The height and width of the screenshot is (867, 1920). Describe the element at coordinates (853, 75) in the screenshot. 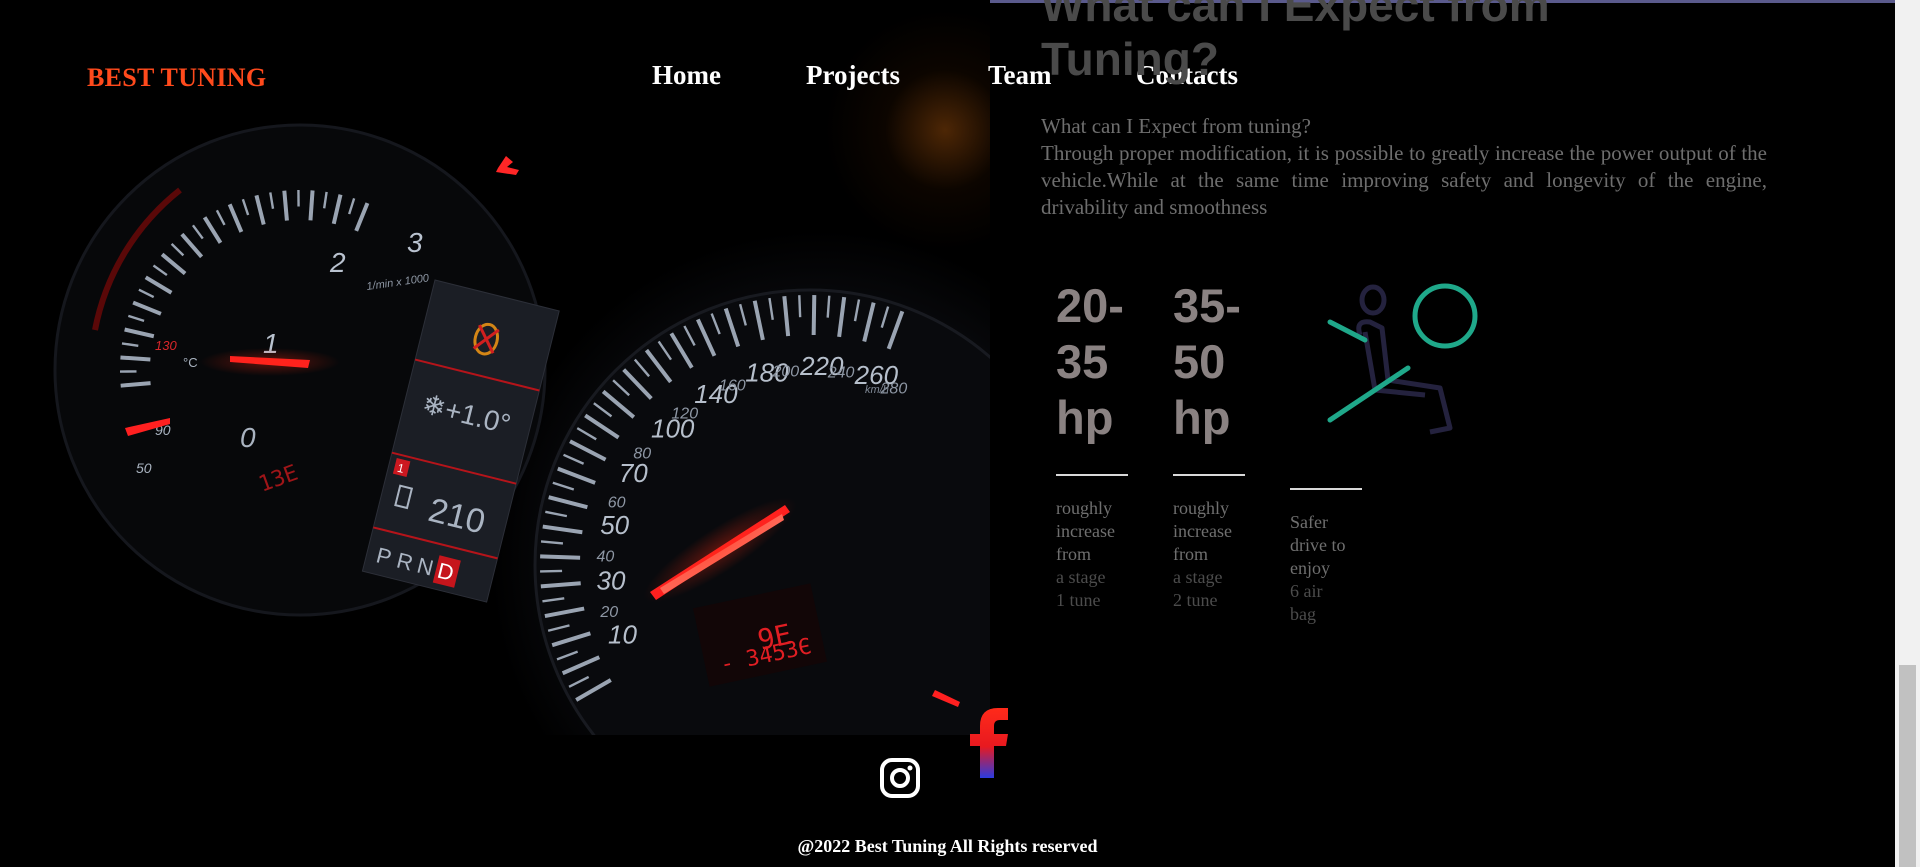

I see `nav-projects: Projects` at that location.